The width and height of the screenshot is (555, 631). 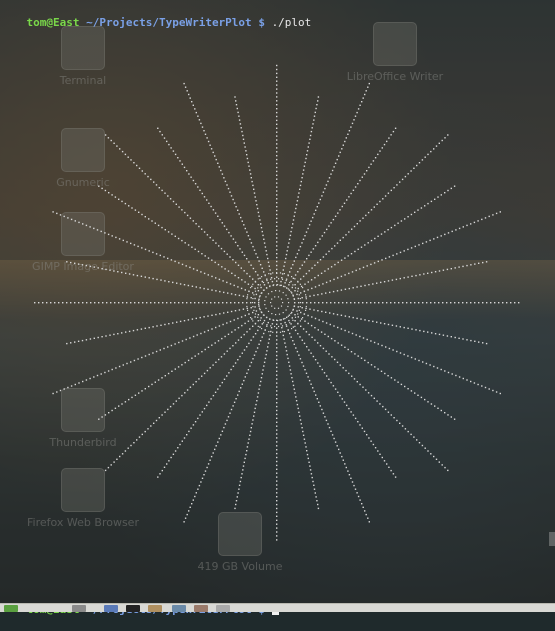 What do you see at coordinates (179, 608) in the screenshot?
I see `image-icon` at bounding box center [179, 608].